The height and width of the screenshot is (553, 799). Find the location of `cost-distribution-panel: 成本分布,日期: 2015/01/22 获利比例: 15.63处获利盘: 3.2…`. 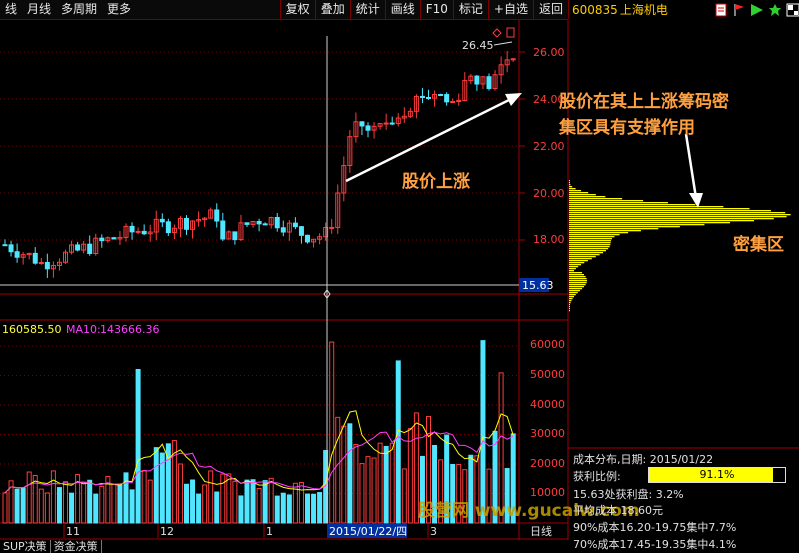

cost-distribution-panel: 成本分布,日期: 2015/01/22 获利比例: 15.63处获利盘: 3.2… is located at coordinates (683, 500).